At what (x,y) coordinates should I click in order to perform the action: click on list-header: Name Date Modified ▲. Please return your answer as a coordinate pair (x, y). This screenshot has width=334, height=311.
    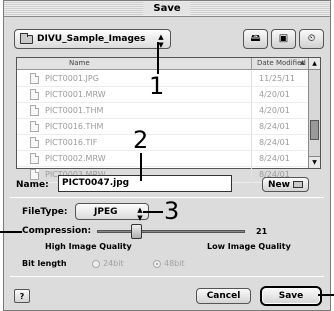
    Looking at the image, I should click on (163, 64).